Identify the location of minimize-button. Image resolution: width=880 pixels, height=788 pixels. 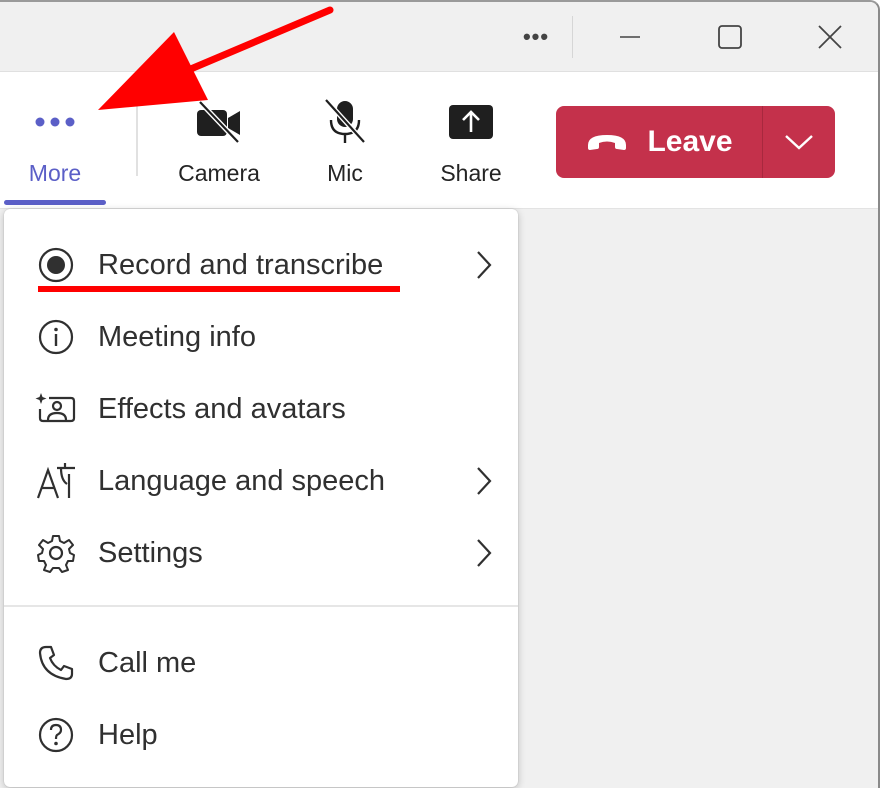
(630, 37).